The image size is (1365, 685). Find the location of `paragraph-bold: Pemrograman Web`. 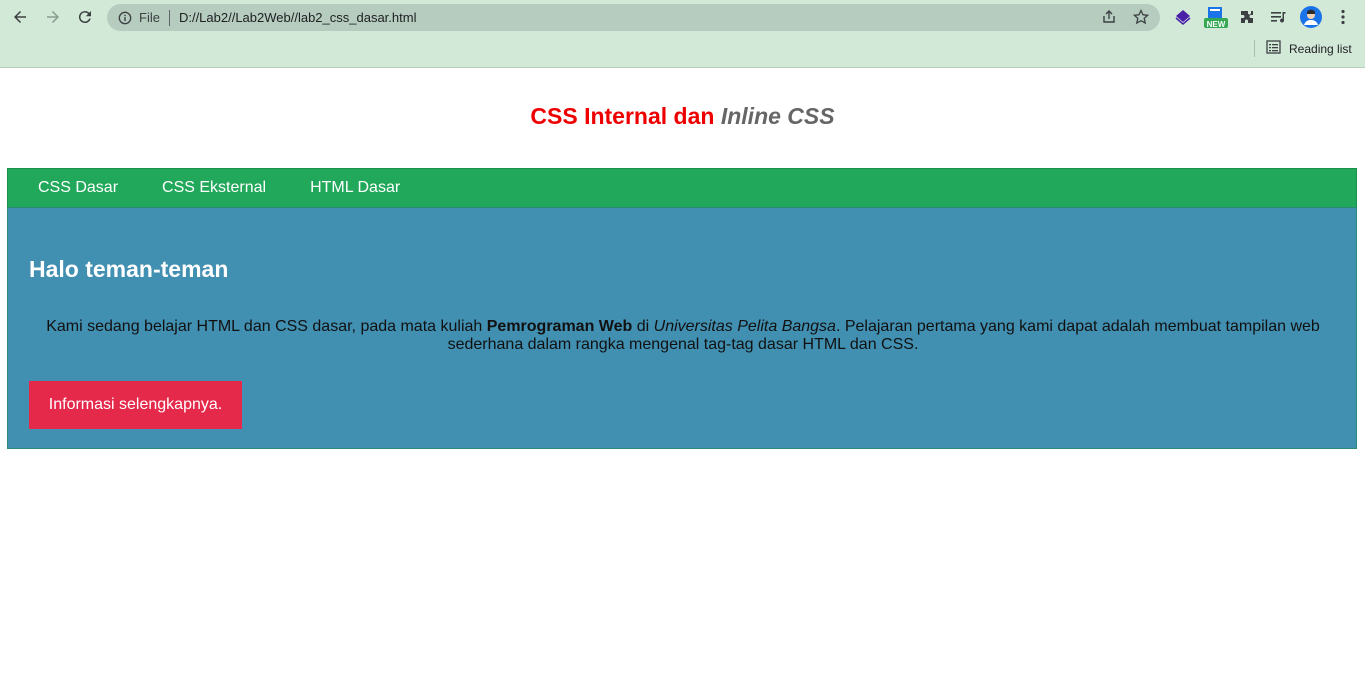

paragraph-bold: Pemrograman Web is located at coordinates (559, 326).